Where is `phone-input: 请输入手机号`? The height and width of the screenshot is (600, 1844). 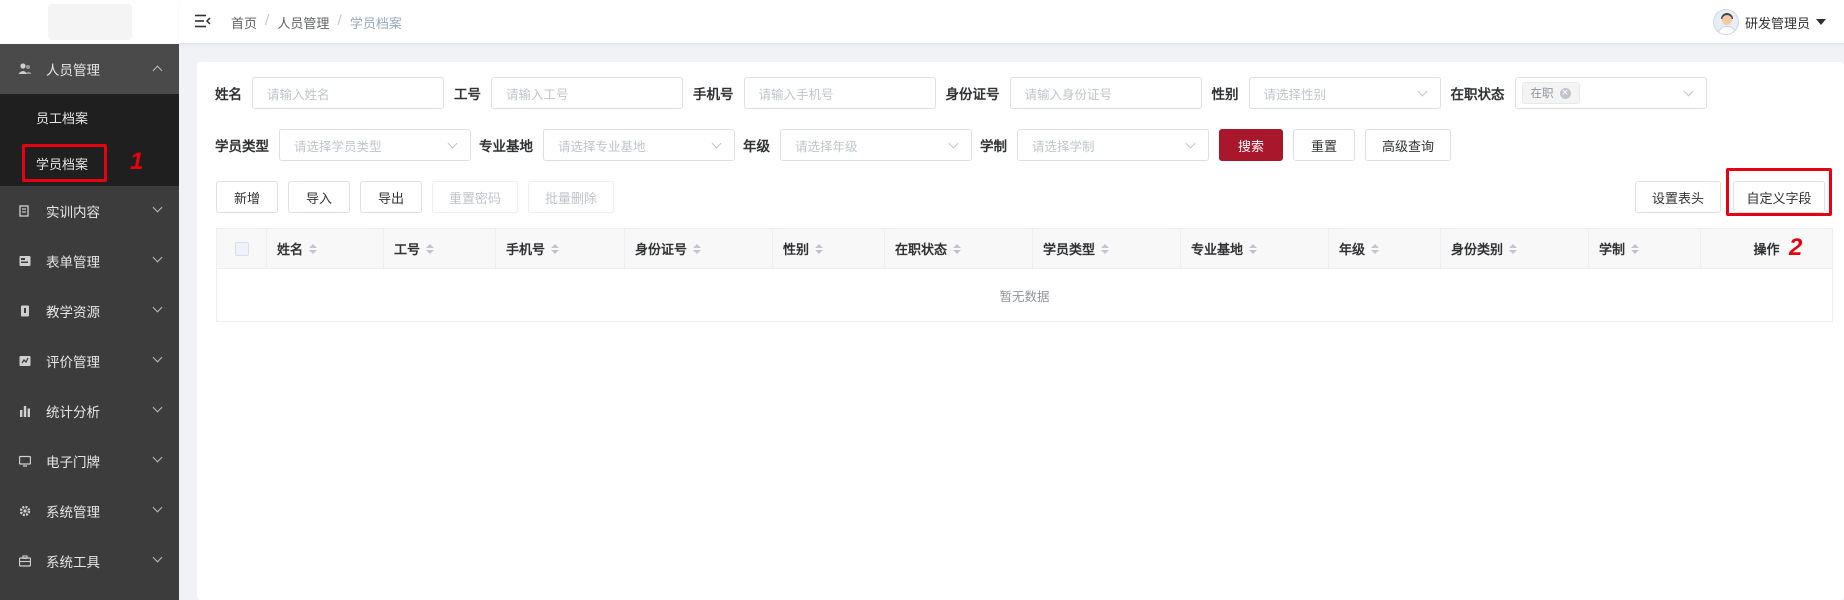 phone-input: 请输入手机号 is located at coordinates (839, 93).